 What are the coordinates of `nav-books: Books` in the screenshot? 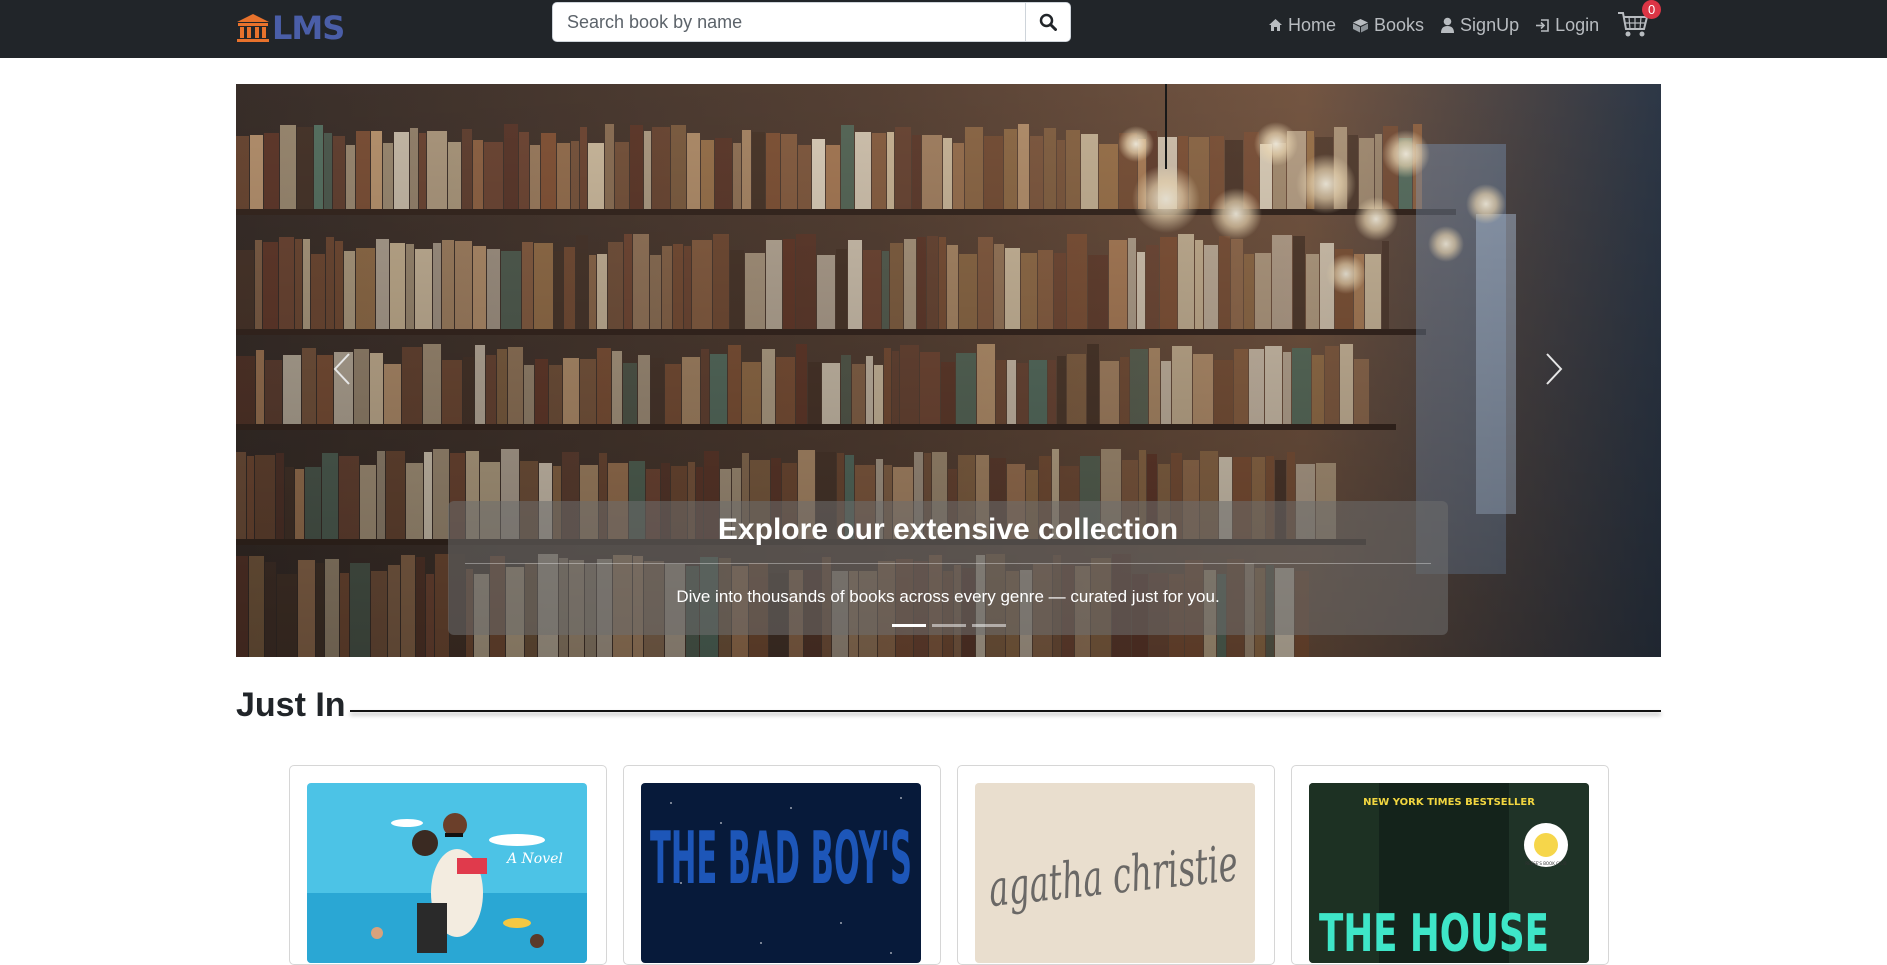 It's located at (1388, 25).